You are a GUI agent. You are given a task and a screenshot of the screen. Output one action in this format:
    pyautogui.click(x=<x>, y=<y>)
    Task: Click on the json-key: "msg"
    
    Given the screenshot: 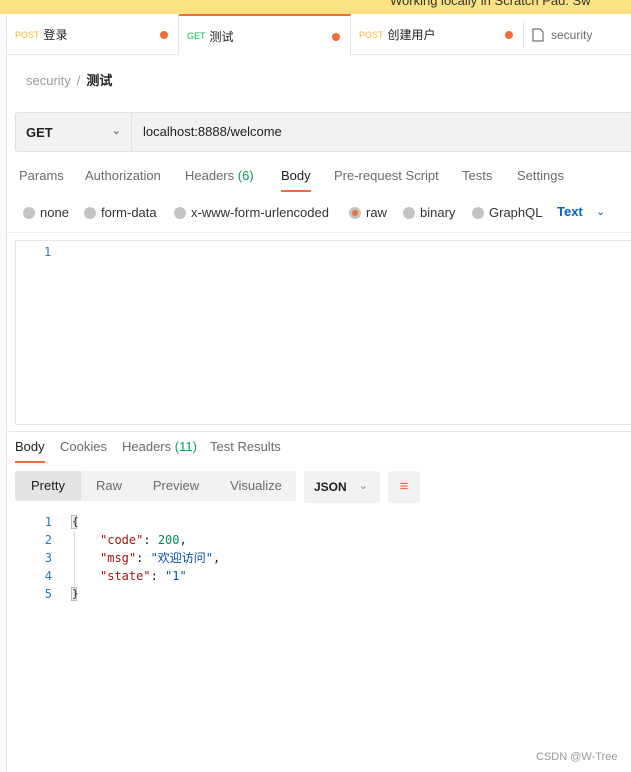 What is the action you would take?
    pyautogui.click(x=118, y=558)
    